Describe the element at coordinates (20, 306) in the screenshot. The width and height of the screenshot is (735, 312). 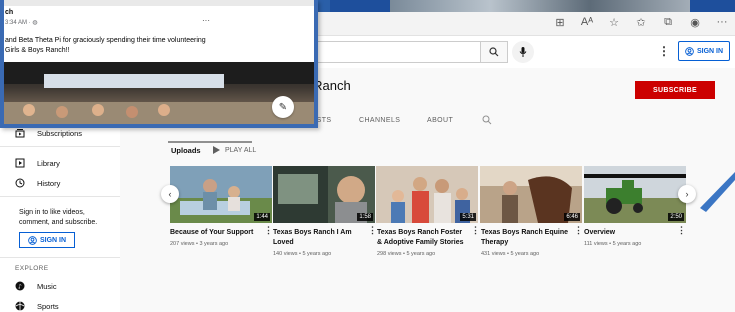
I see `sports-icon` at that location.